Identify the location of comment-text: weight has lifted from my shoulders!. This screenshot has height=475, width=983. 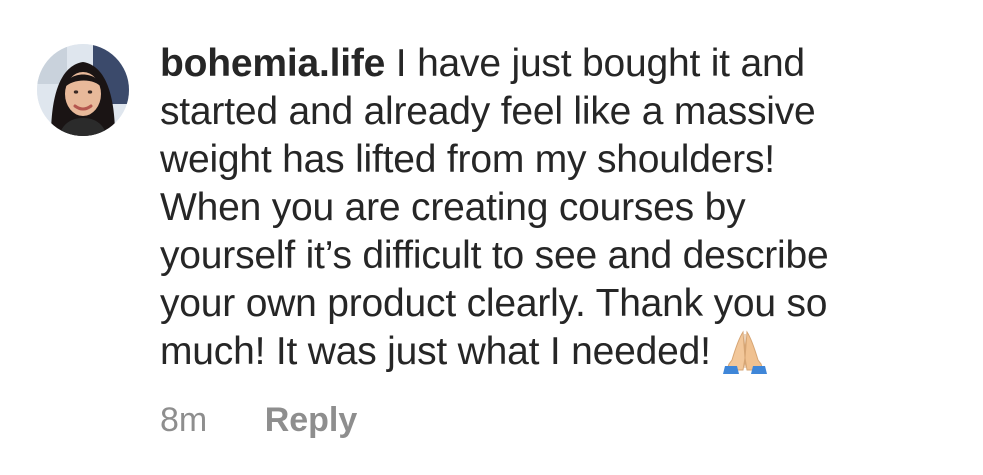
(467, 159).